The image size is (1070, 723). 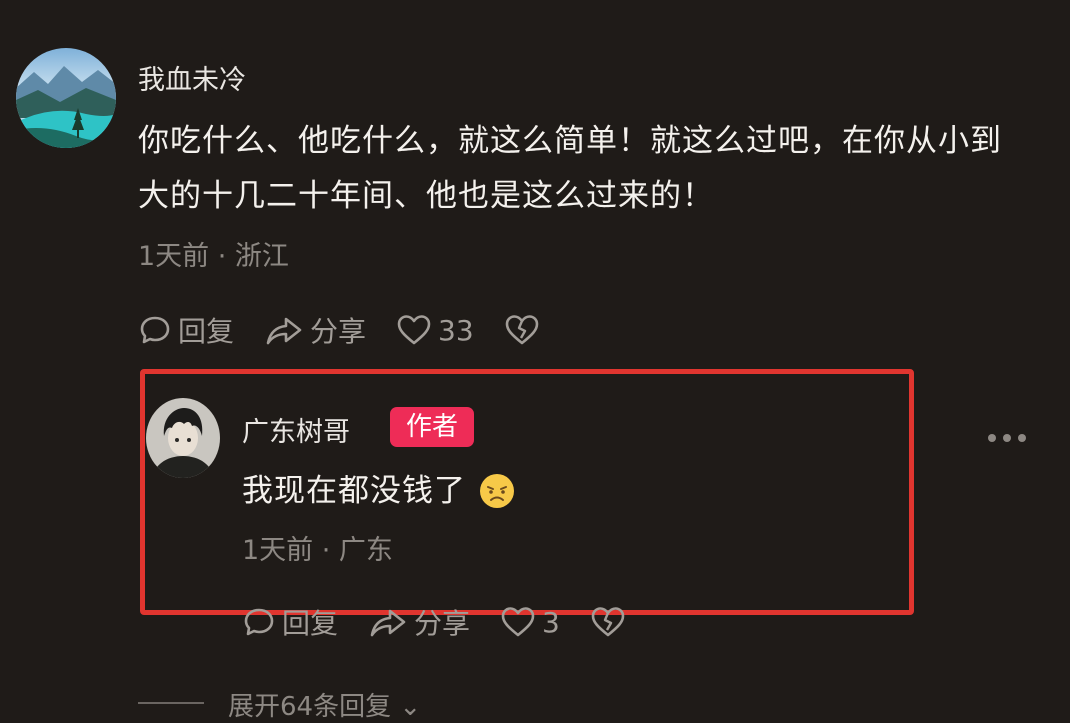 I want to click on reply-actions: 回复 分享 3, so click(x=452, y=622).